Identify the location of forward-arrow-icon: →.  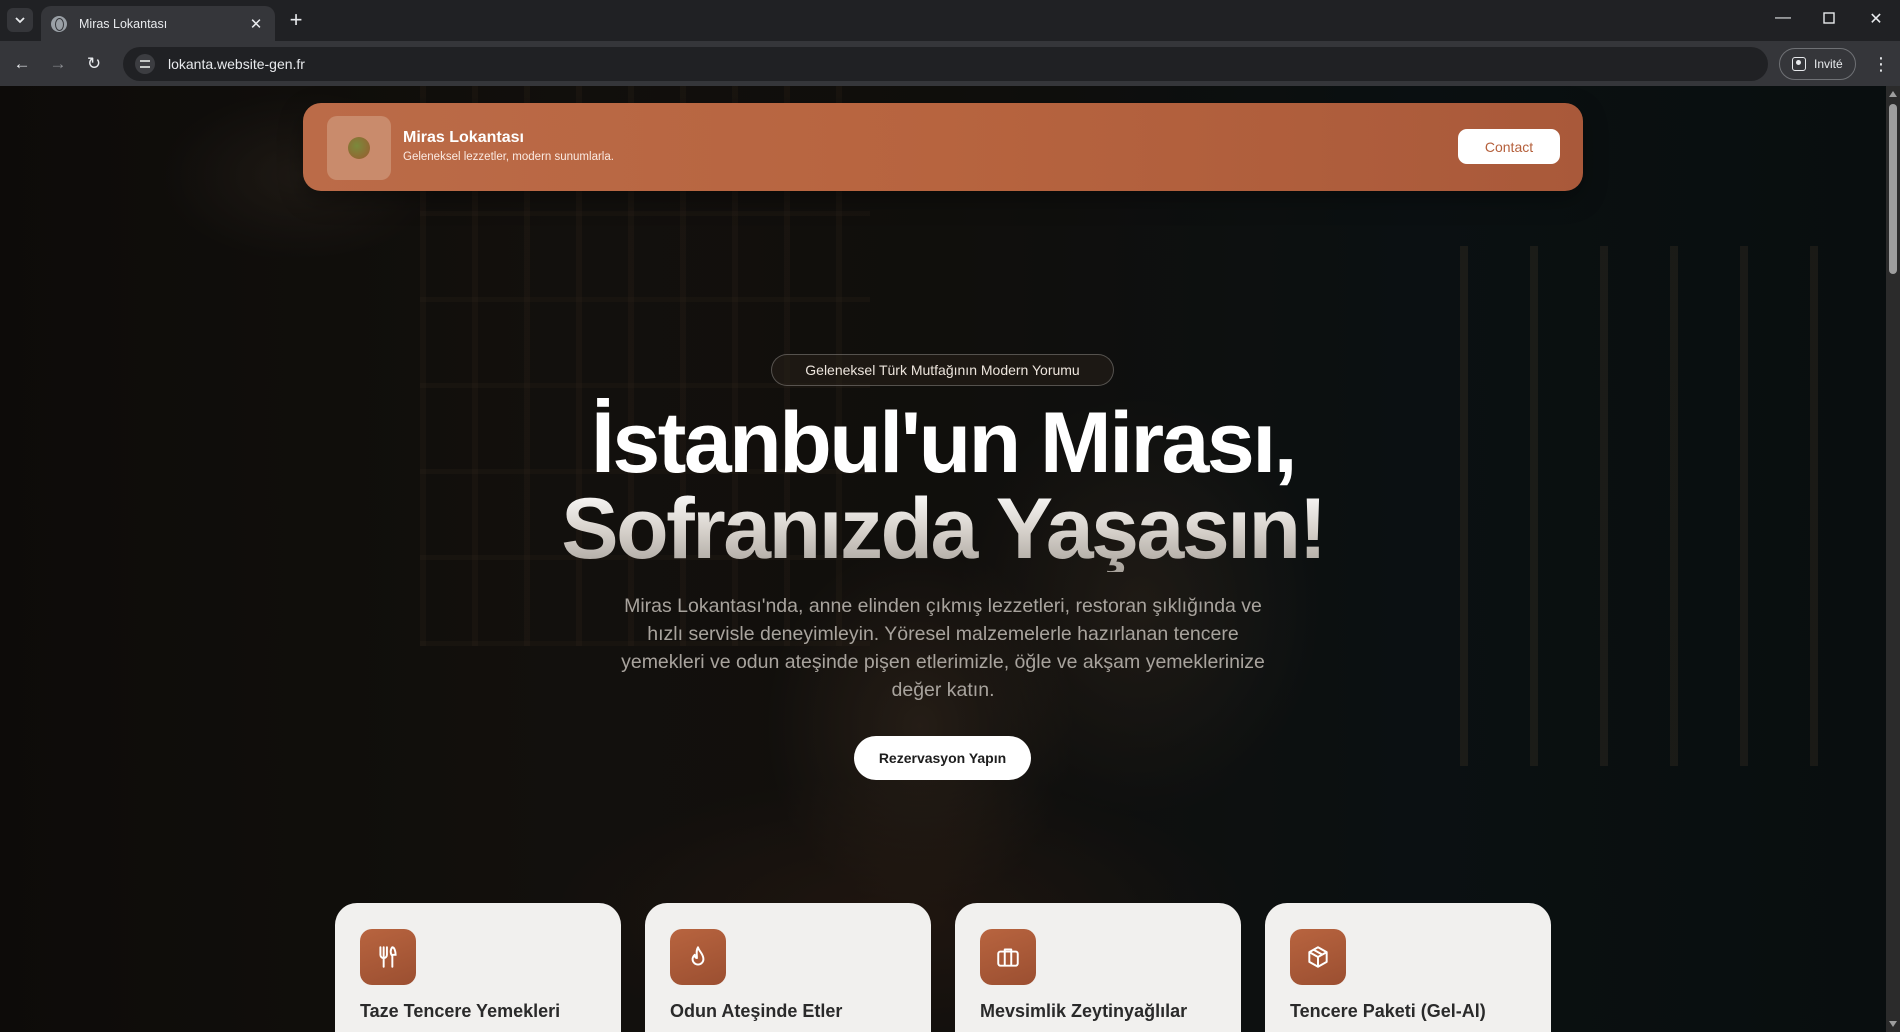
(58, 64).